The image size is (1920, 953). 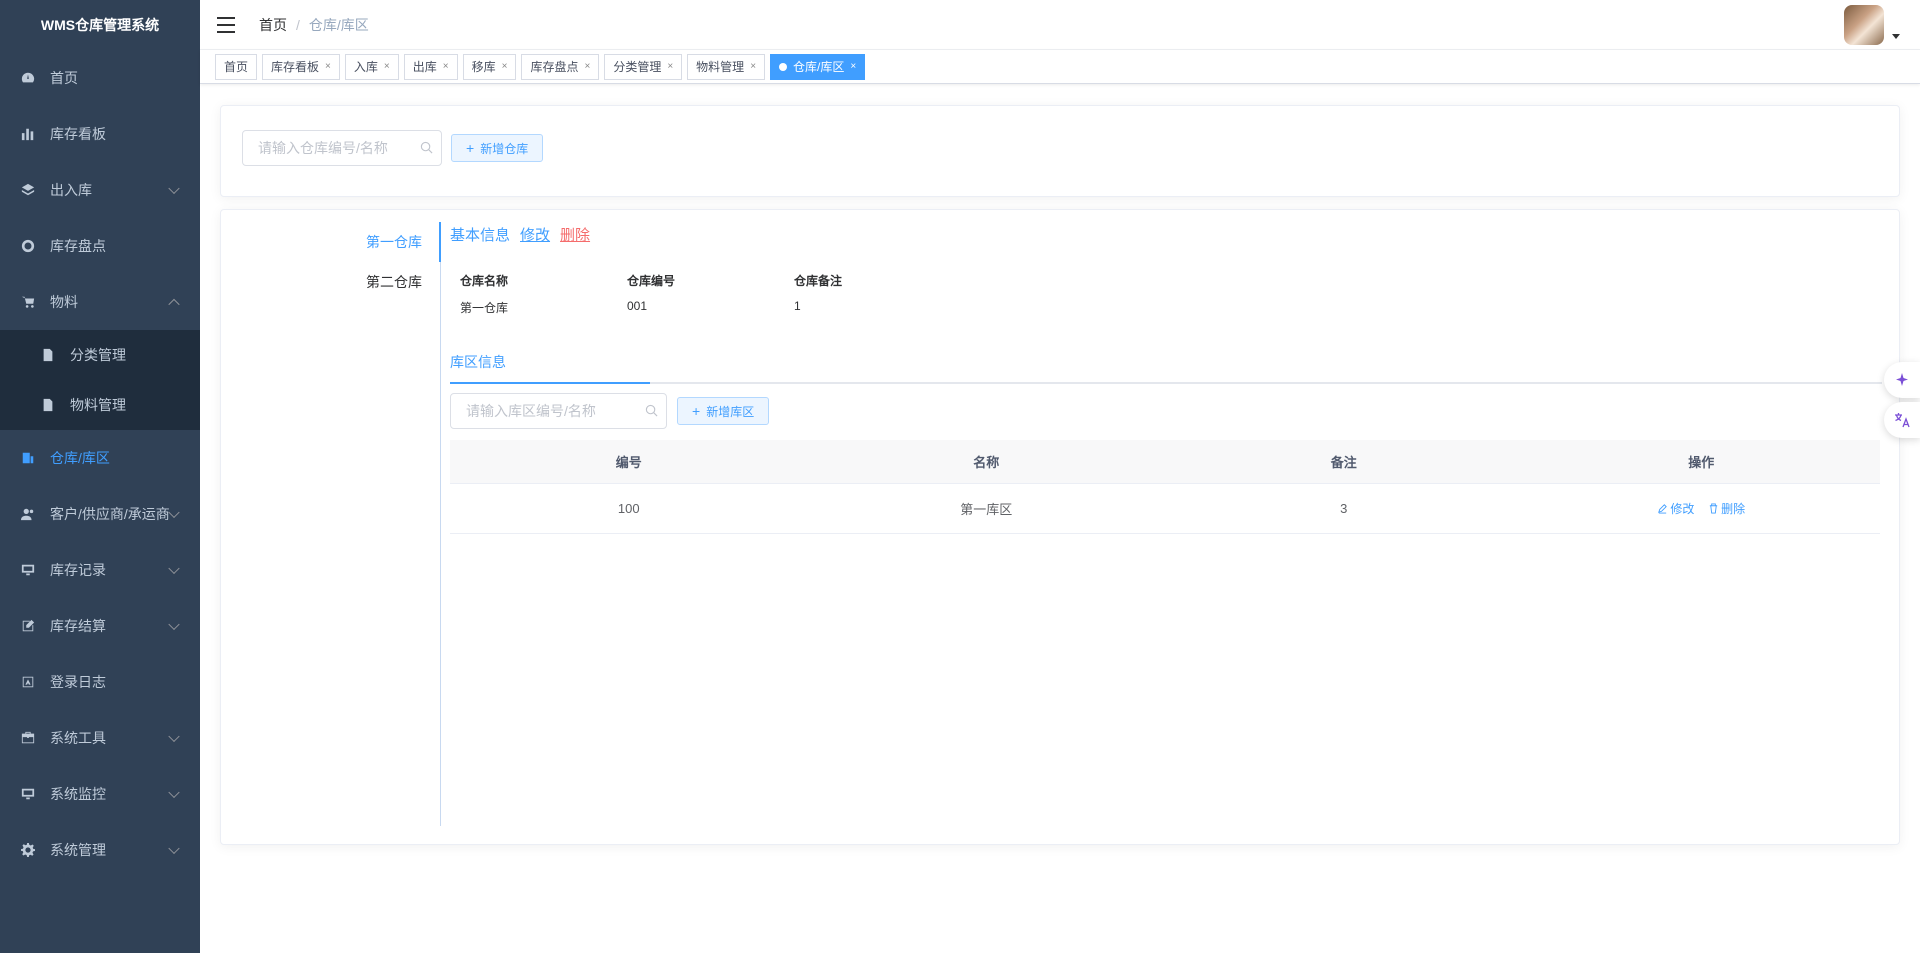 I want to click on delete-warehouse-link: 删除, so click(x=575, y=234).